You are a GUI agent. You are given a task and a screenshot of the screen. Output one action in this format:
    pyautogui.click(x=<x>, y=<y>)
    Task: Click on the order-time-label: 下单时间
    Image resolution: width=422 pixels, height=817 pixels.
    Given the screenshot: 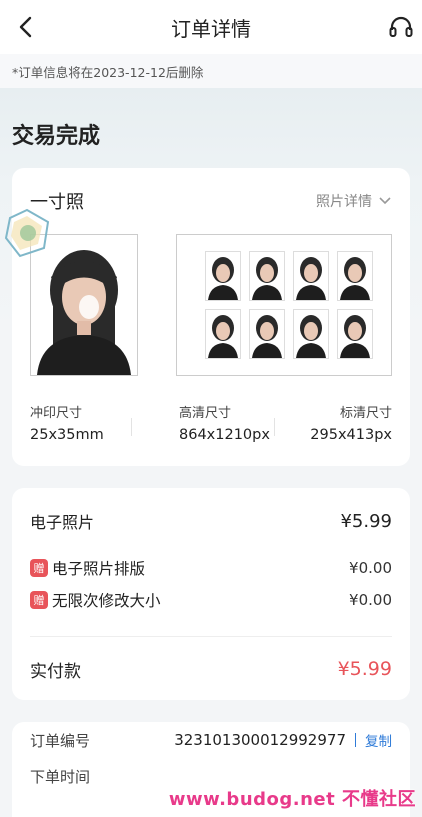 What is the action you would take?
    pyautogui.click(x=60, y=776)
    